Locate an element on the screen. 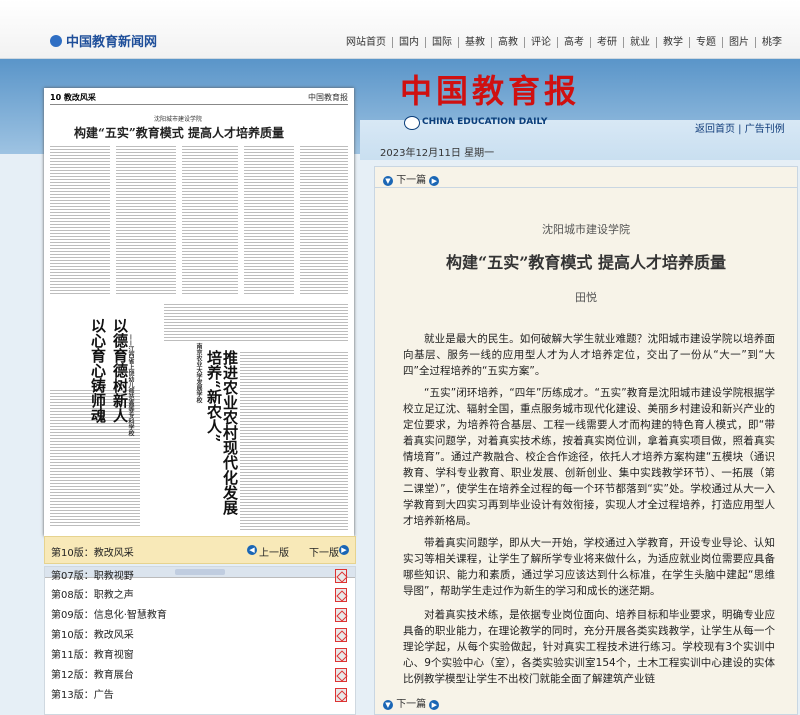  page-list-item: 第08版：职教之声 is located at coordinates (201, 595).